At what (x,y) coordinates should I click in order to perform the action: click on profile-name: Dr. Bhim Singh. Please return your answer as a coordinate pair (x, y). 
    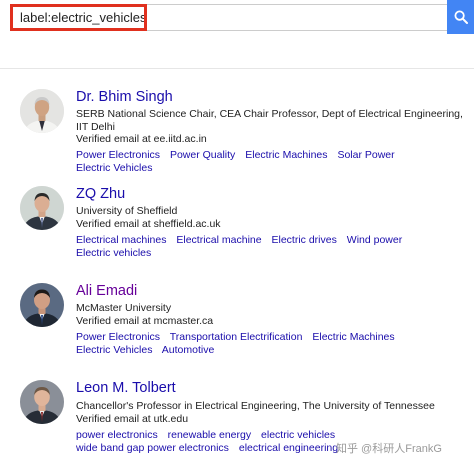
    Looking at the image, I should click on (124, 97).